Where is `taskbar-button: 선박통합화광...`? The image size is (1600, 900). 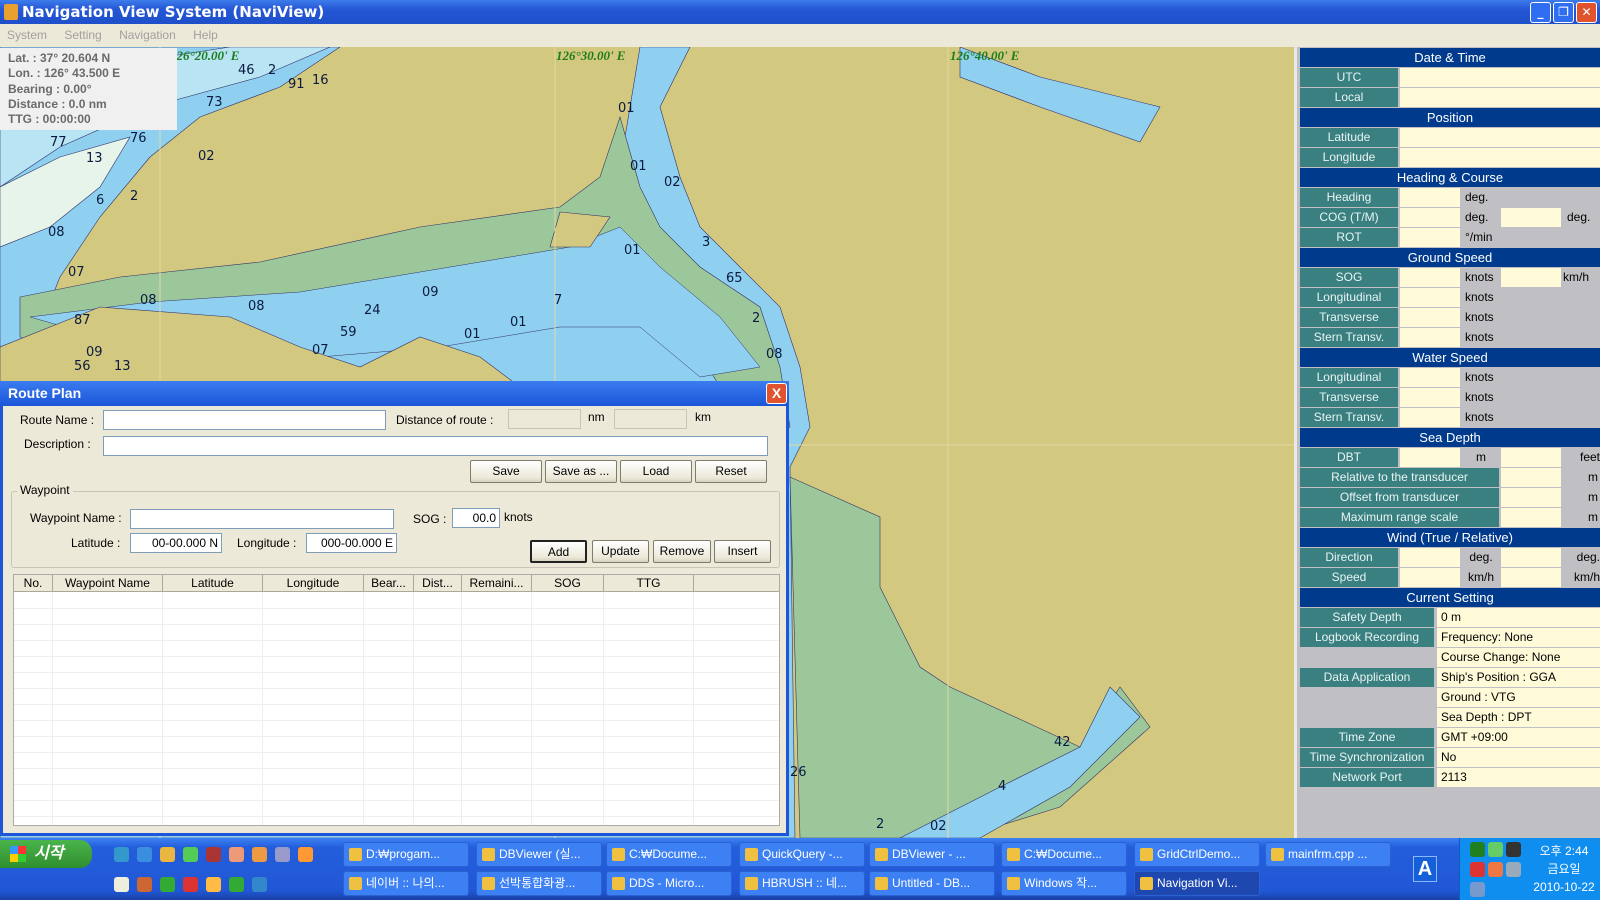
taskbar-button: 선박통합화광... is located at coordinates (539, 883).